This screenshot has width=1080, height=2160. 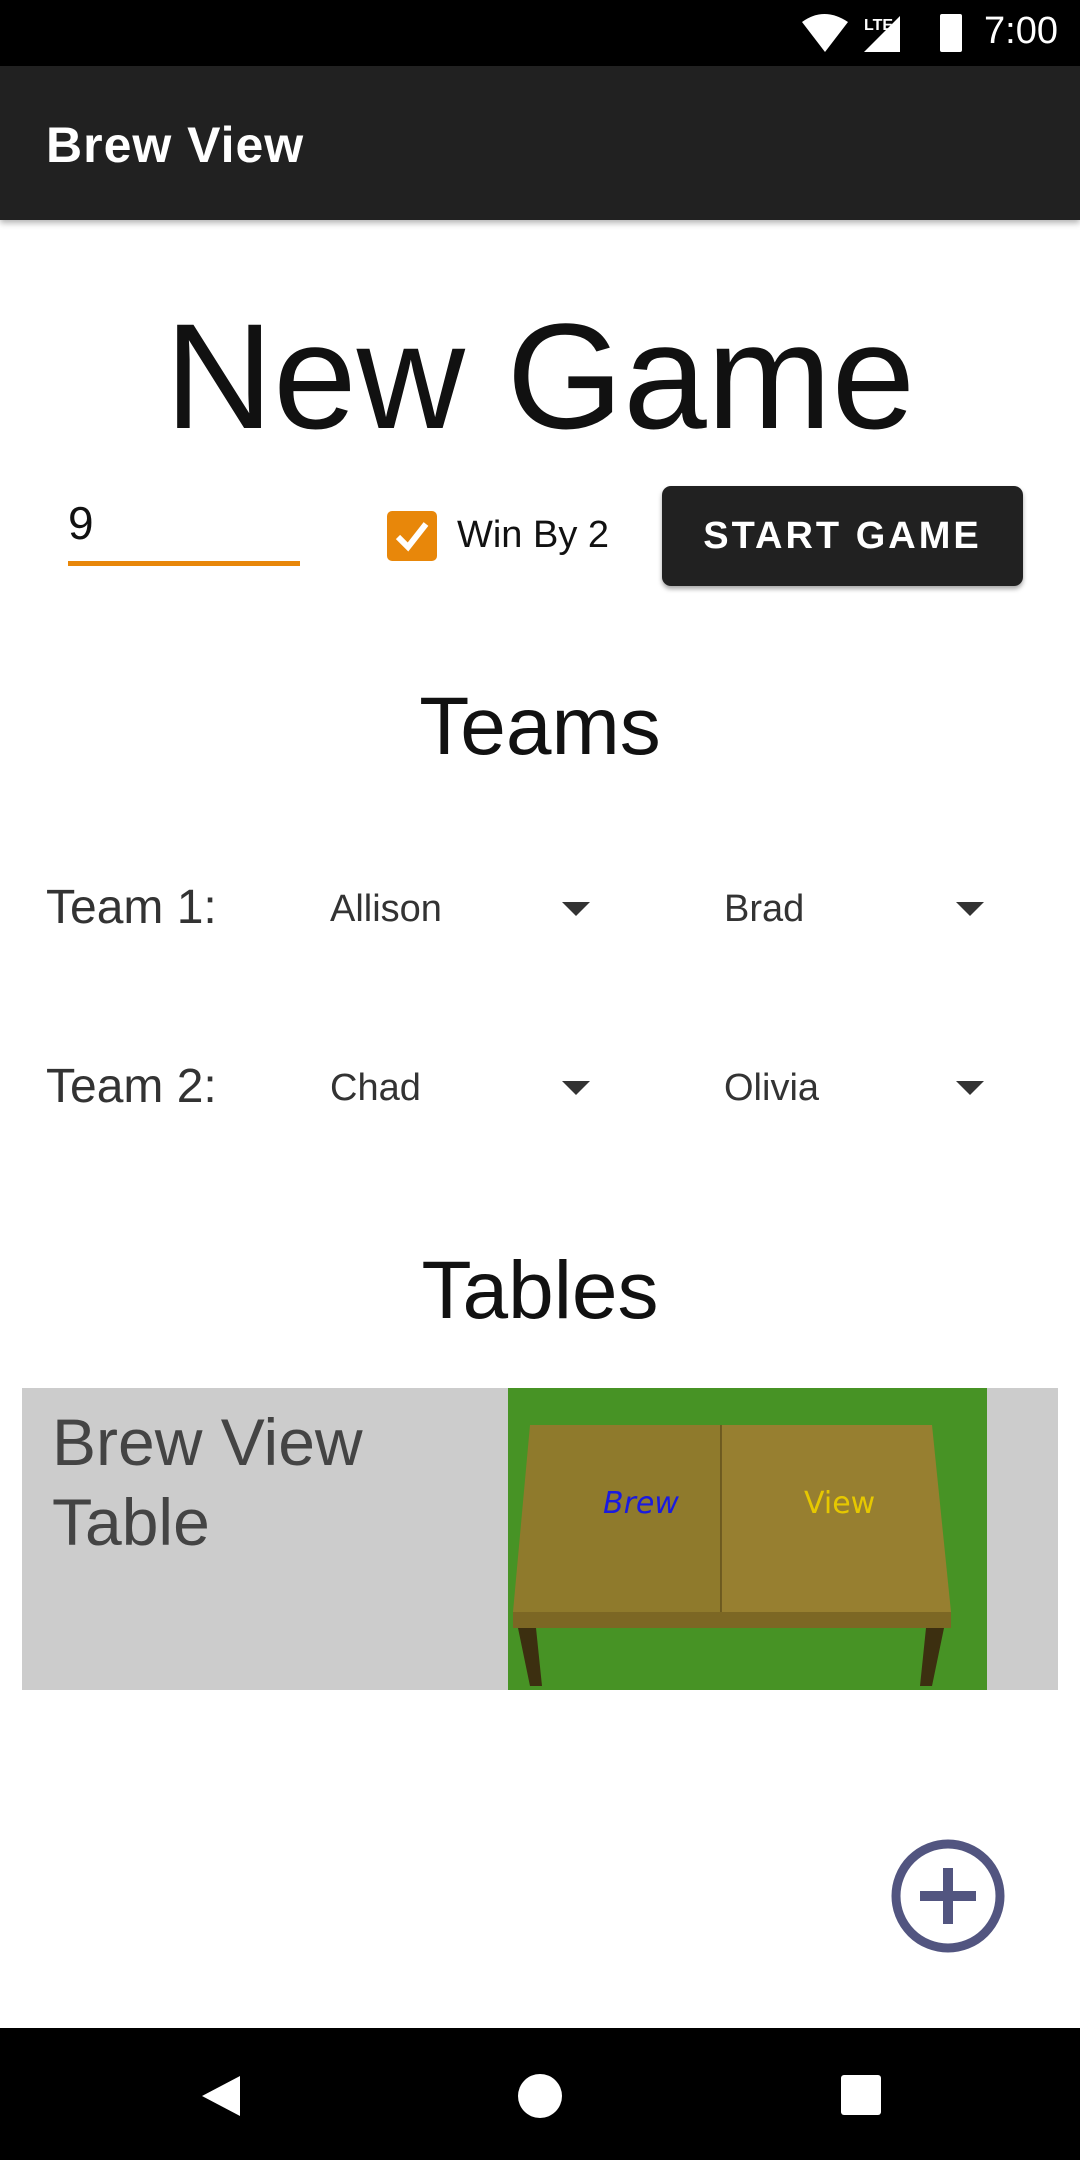 I want to click on recents-icon, so click(x=861, y=2095).